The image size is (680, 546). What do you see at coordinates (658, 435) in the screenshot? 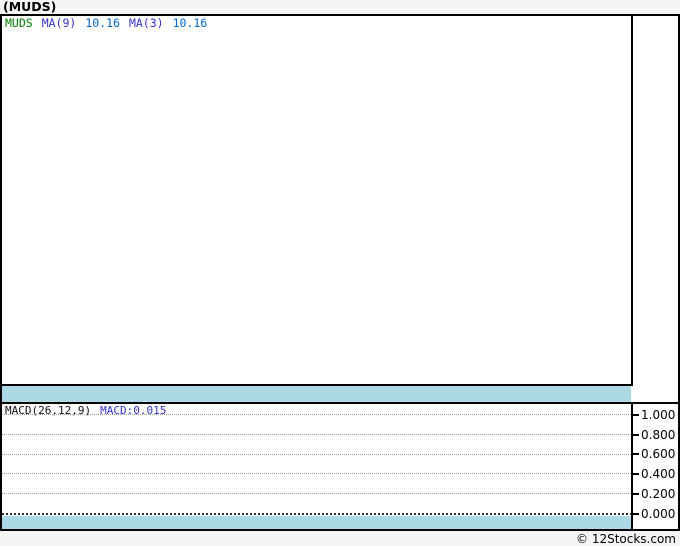
I see `ytick-label: 0.800` at bounding box center [658, 435].